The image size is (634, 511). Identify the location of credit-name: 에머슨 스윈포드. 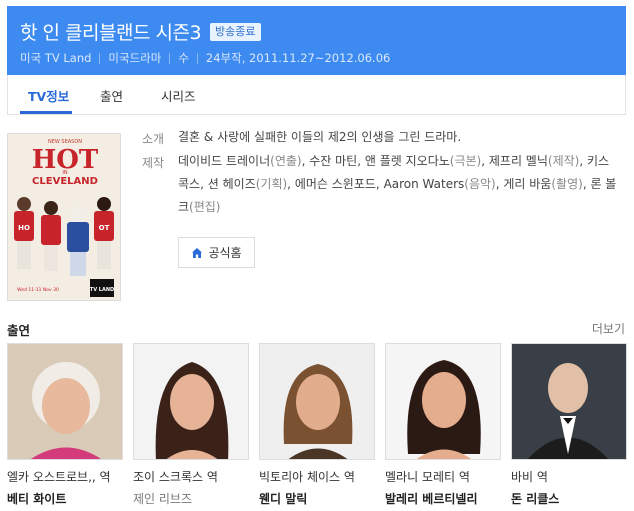
(335, 184).